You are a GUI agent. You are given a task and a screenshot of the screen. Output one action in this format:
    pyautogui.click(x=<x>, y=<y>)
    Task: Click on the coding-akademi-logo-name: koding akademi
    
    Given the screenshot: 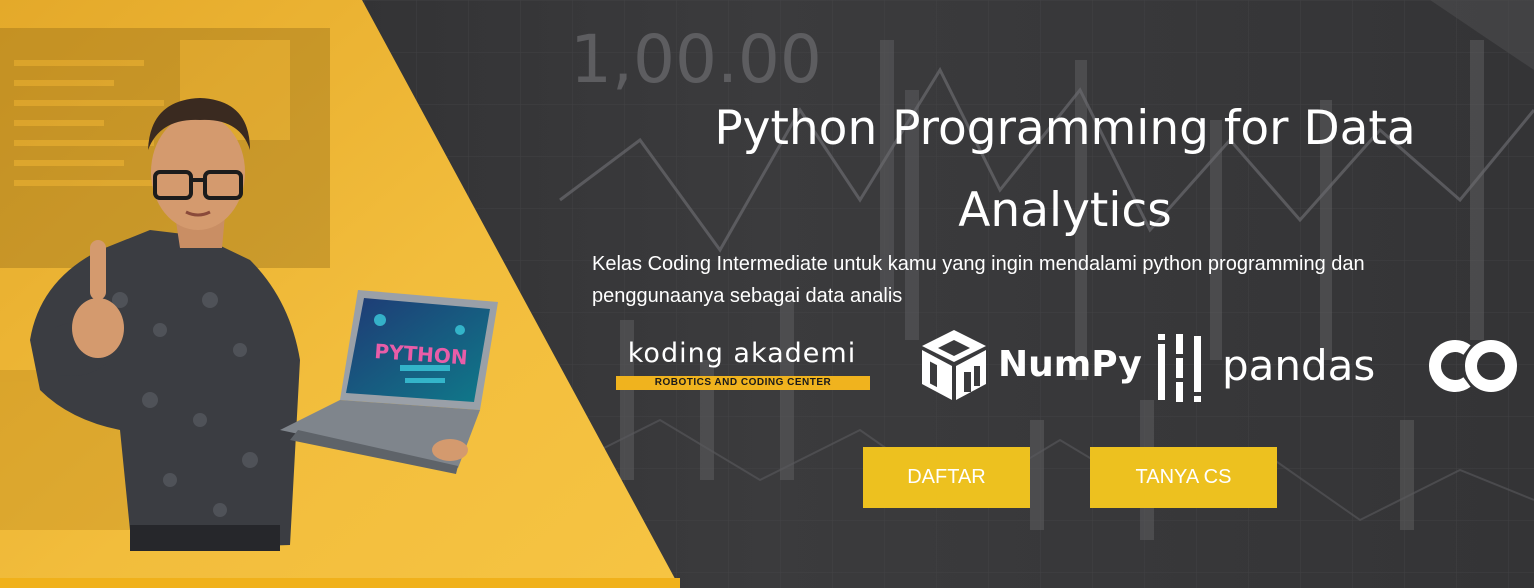 What is the action you would take?
    pyautogui.click(x=742, y=353)
    